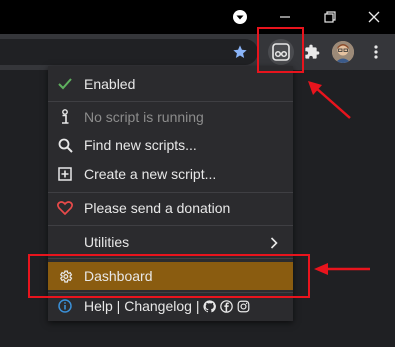 This screenshot has width=395, height=347. I want to click on annotation-arrow-dashboard, so click(342, 269).